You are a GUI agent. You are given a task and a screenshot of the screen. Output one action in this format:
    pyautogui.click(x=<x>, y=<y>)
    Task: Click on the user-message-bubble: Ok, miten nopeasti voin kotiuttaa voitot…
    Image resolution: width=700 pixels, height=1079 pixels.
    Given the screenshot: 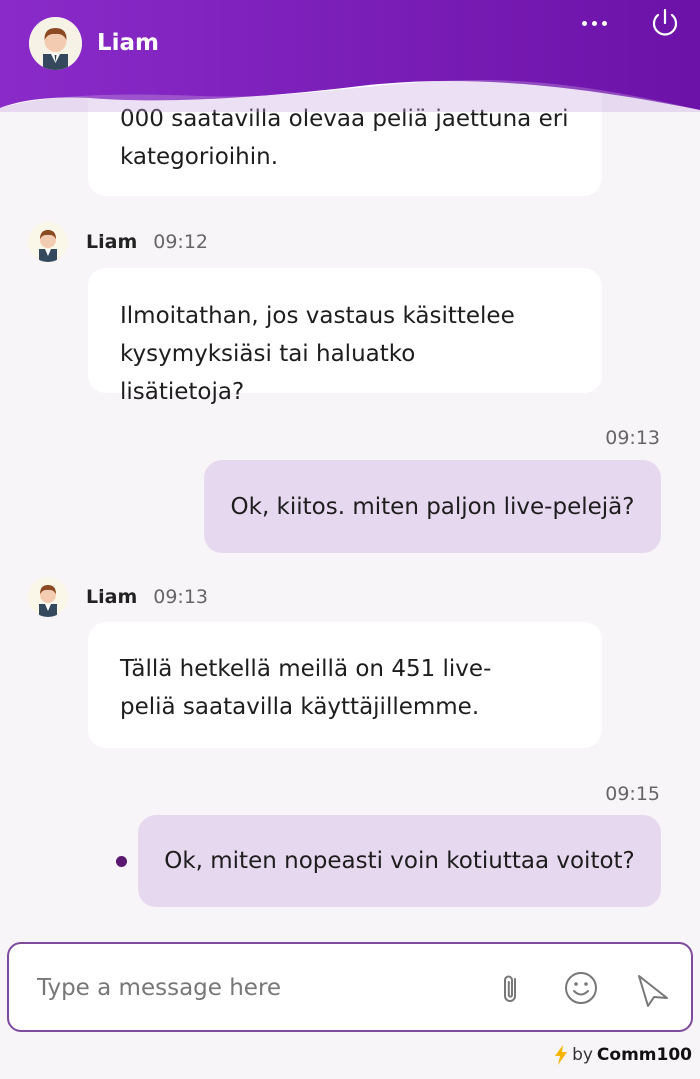 What is the action you would take?
    pyautogui.click(x=399, y=861)
    